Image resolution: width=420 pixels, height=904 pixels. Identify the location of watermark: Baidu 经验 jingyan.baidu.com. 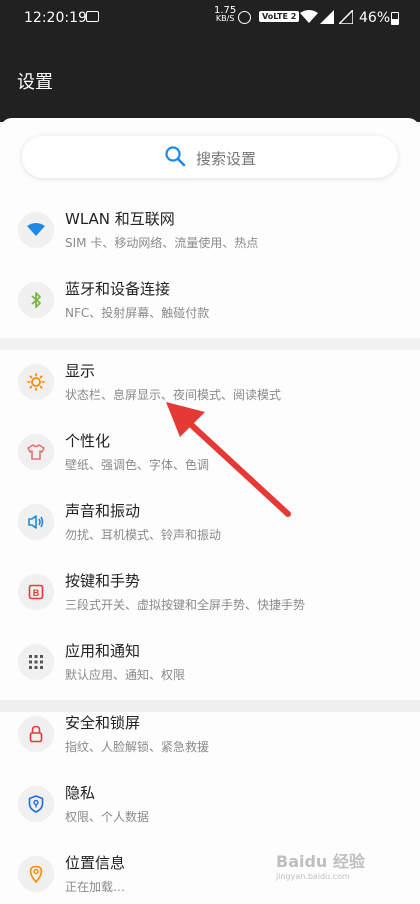
(320, 864).